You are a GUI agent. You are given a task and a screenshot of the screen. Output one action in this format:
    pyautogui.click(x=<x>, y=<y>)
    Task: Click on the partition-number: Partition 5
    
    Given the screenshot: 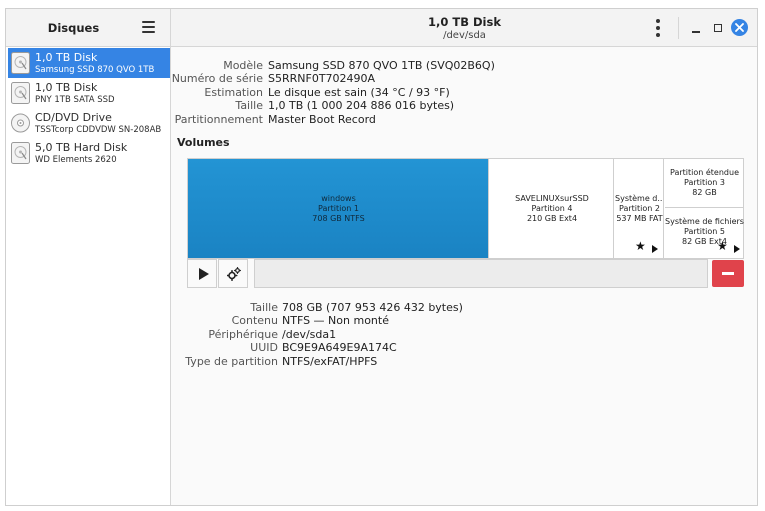 What is the action you would take?
    pyautogui.click(x=704, y=231)
    